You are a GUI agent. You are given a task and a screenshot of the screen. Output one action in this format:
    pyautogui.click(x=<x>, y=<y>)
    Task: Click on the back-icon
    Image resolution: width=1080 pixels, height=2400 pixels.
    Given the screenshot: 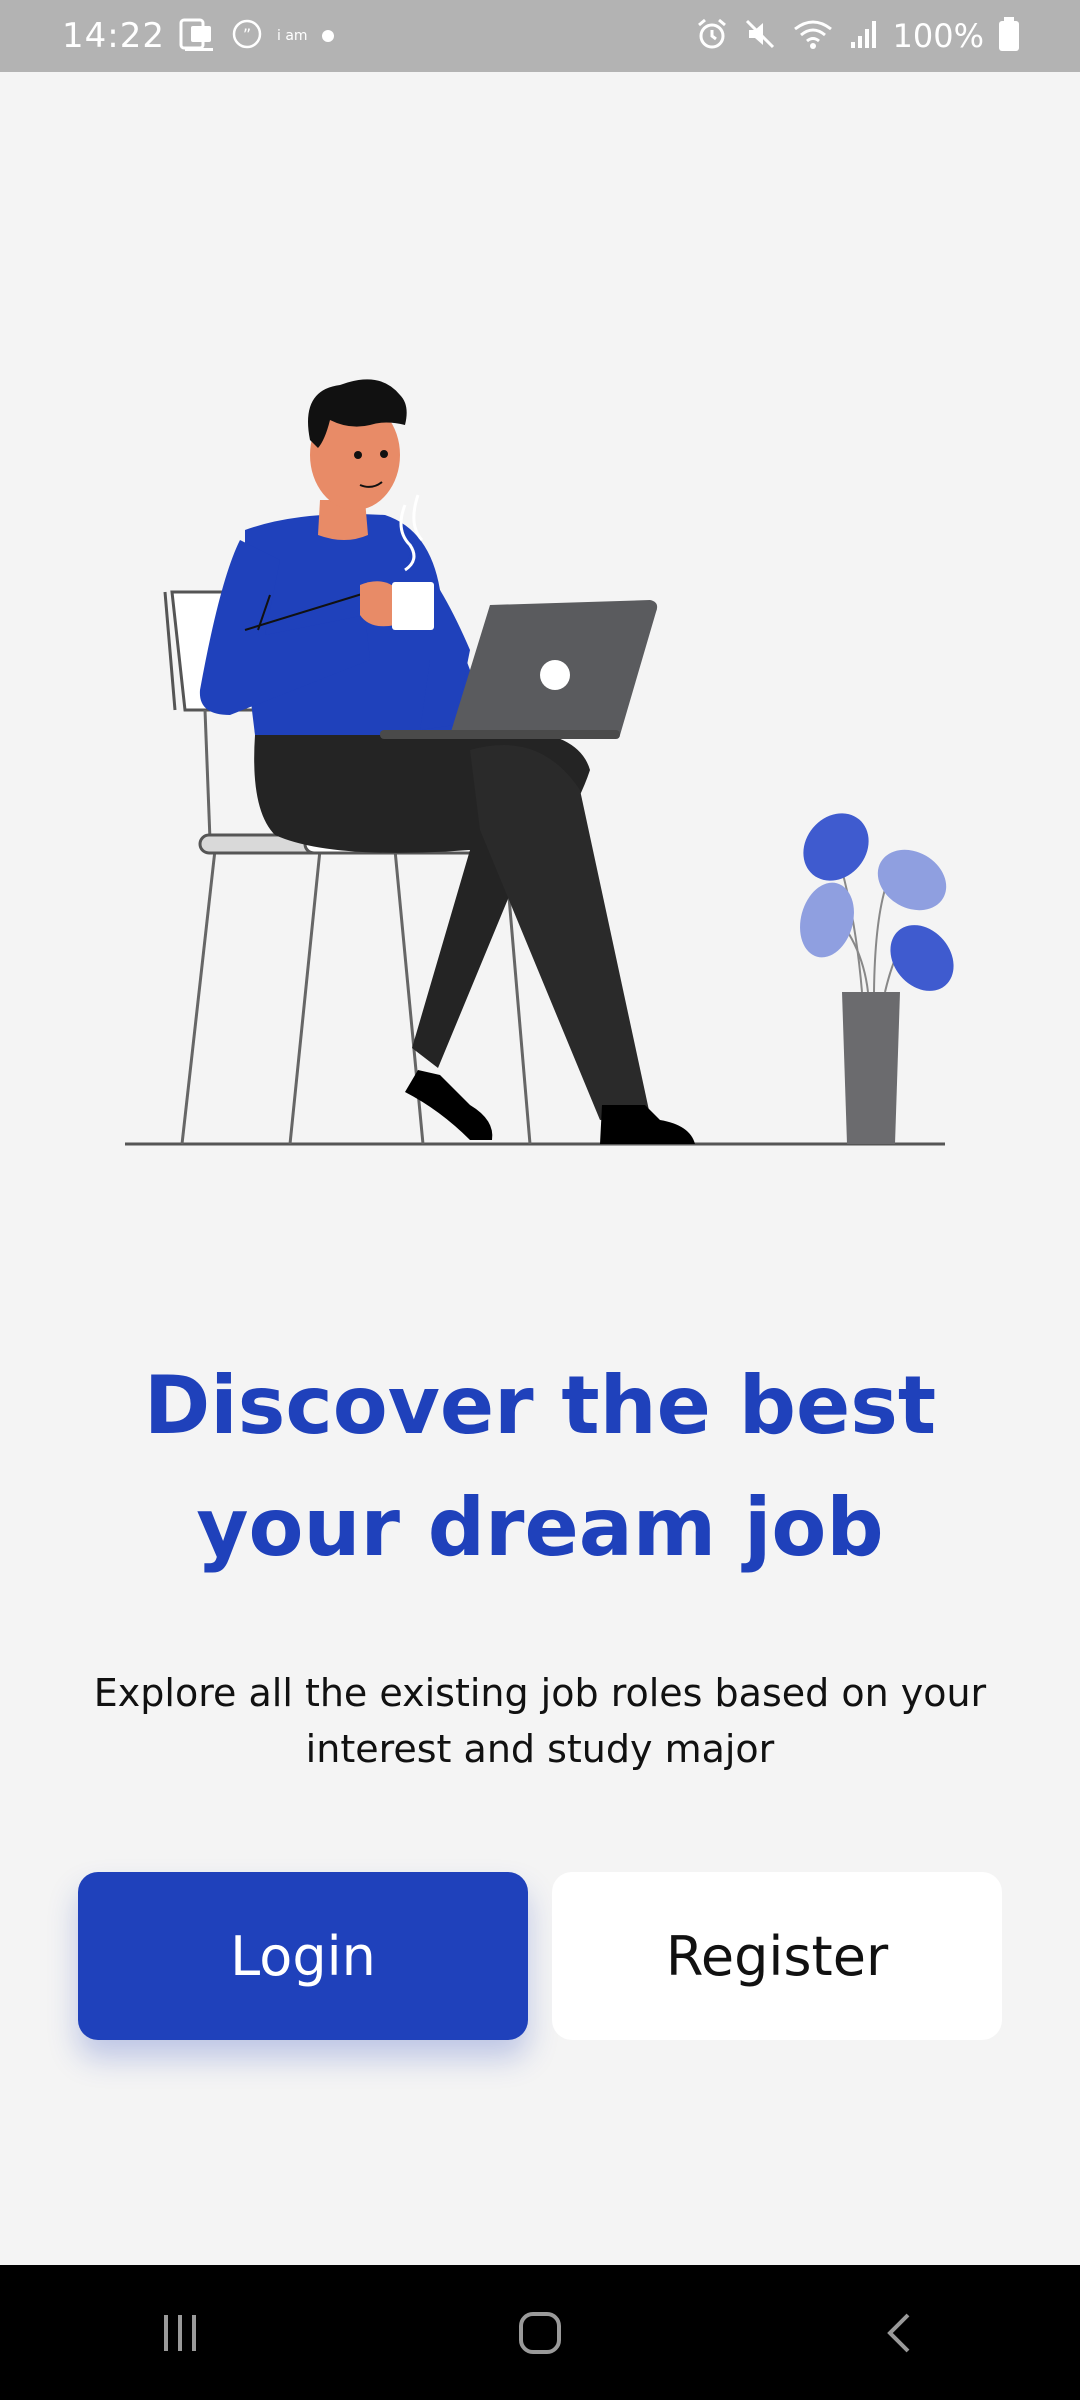 What is the action you would take?
    pyautogui.click(x=898, y=2332)
    